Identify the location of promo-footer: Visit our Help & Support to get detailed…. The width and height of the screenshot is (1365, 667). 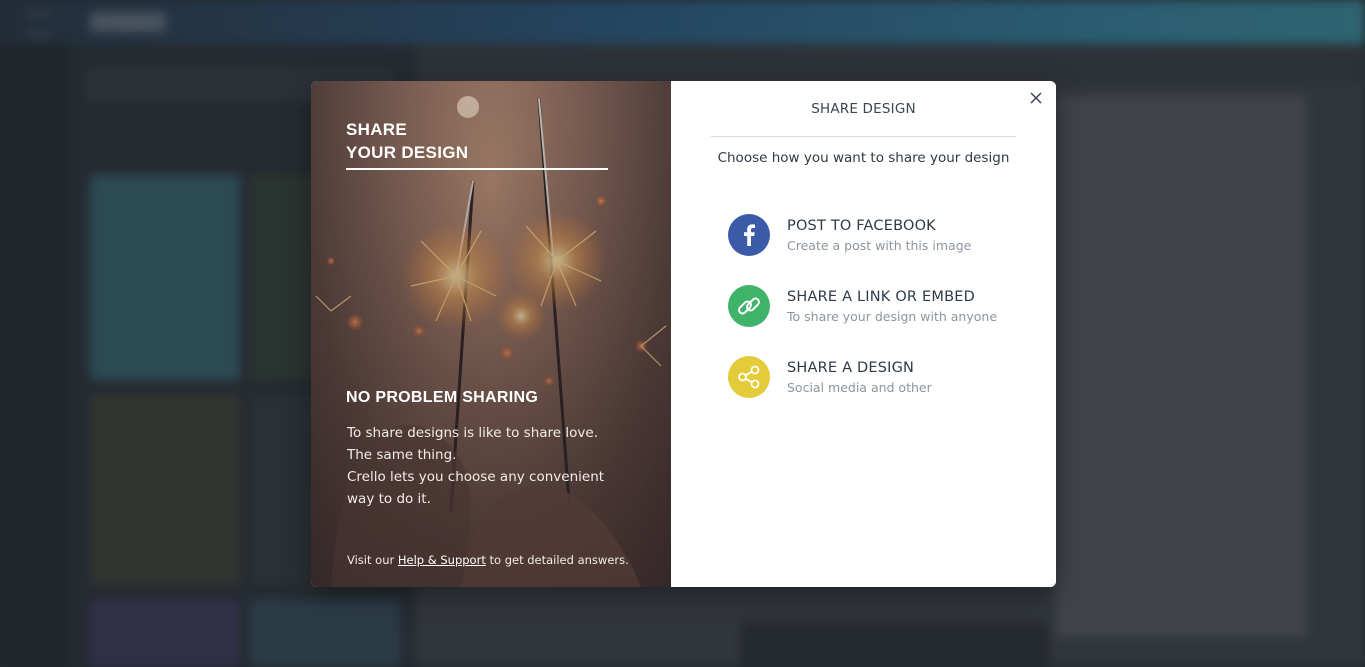
(488, 560).